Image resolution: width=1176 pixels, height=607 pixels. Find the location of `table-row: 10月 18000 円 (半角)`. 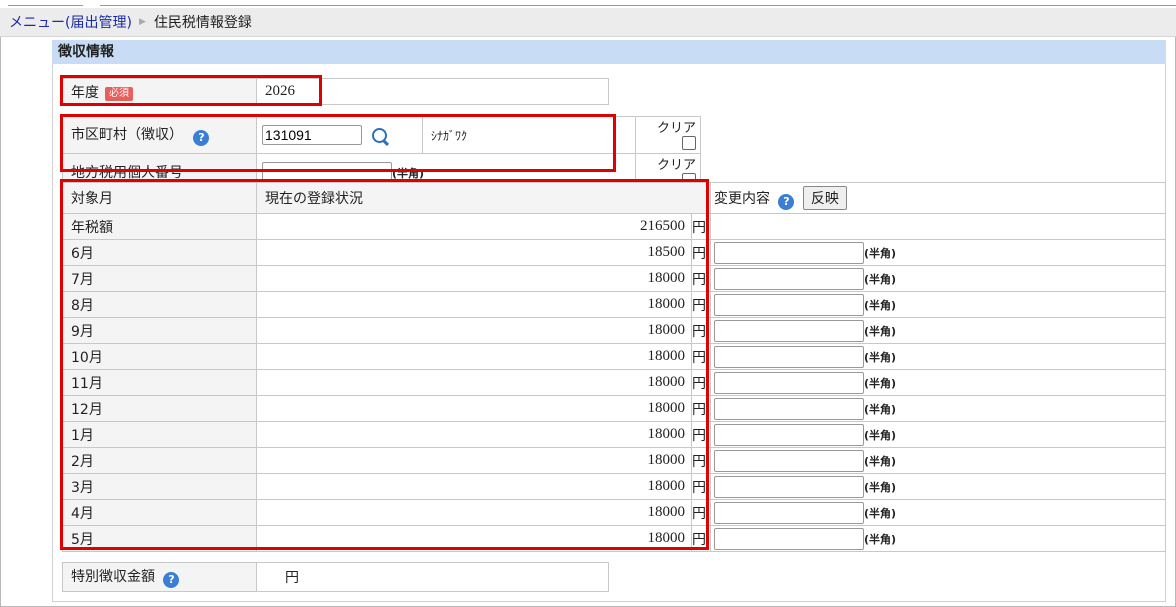

table-row: 10月 18000 円 (半角) is located at coordinates (614, 356).